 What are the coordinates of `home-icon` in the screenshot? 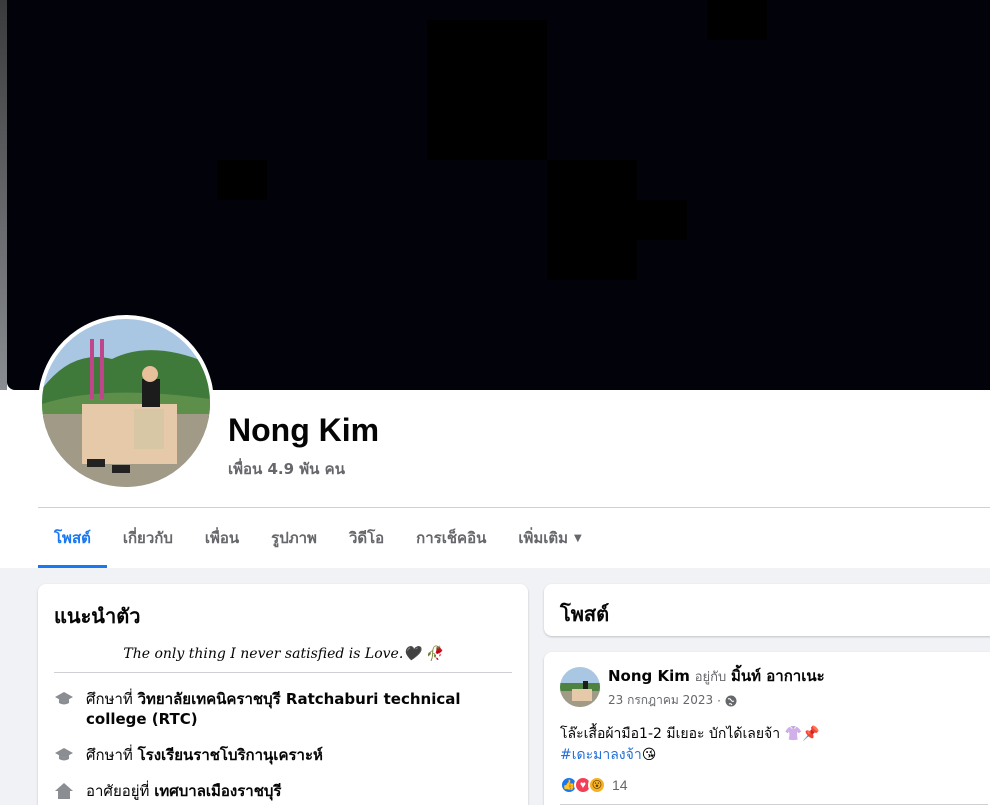 It's located at (64, 791).